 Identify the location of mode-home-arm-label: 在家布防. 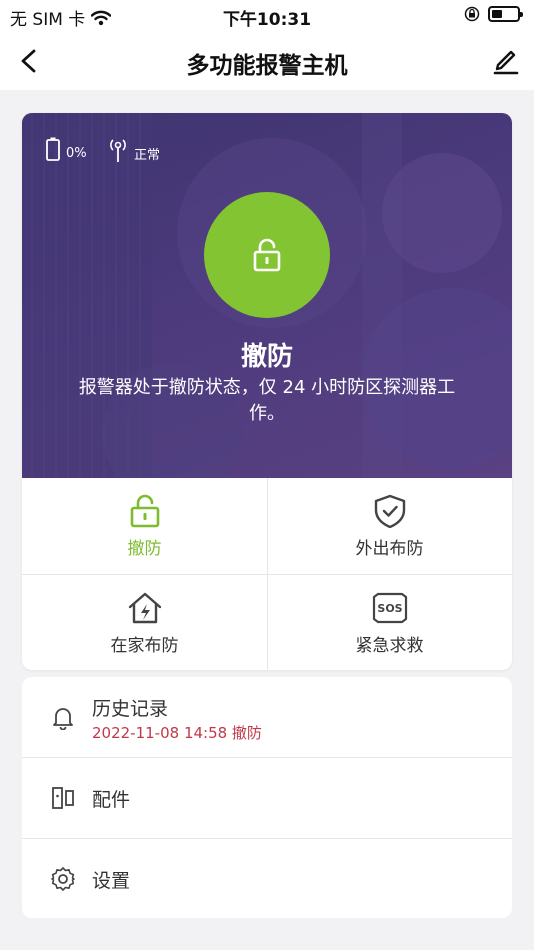
(144, 646).